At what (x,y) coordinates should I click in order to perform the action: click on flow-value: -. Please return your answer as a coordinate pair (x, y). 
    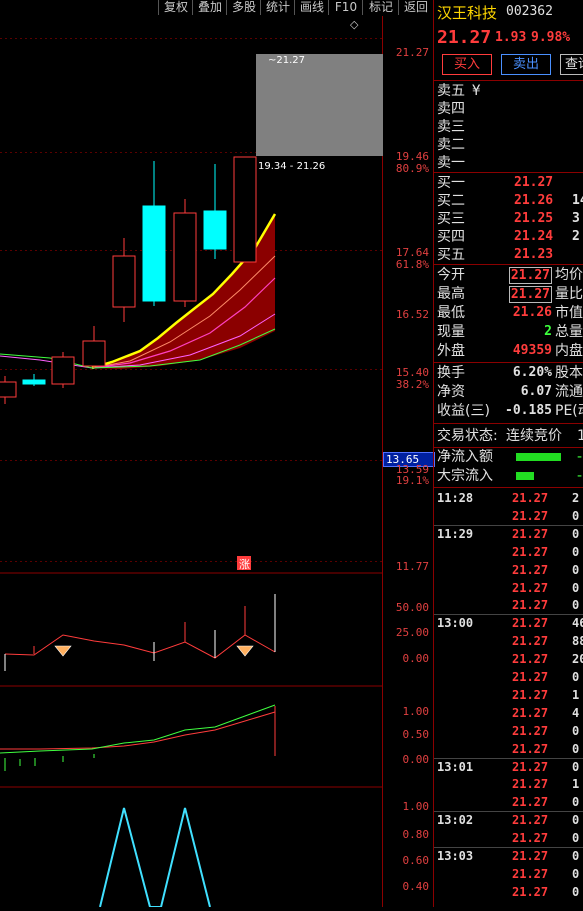
    Looking at the image, I should click on (580, 457).